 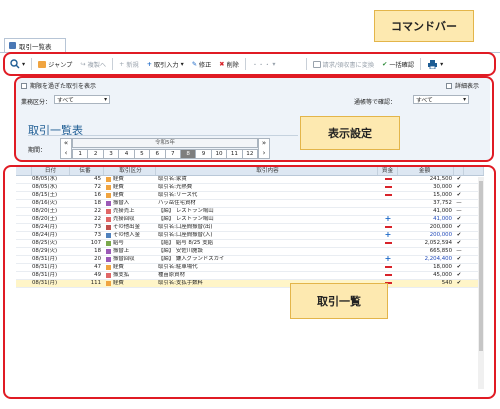 What do you see at coordinates (12, 45) in the screenshot?
I see `list-icon` at bounding box center [12, 45].